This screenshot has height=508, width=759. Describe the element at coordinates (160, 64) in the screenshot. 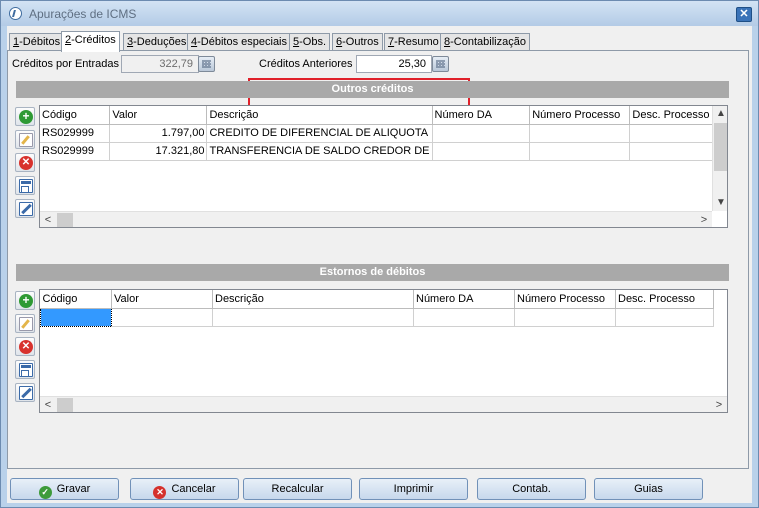

I see `creditos-entradas-field: 322,79` at that location.